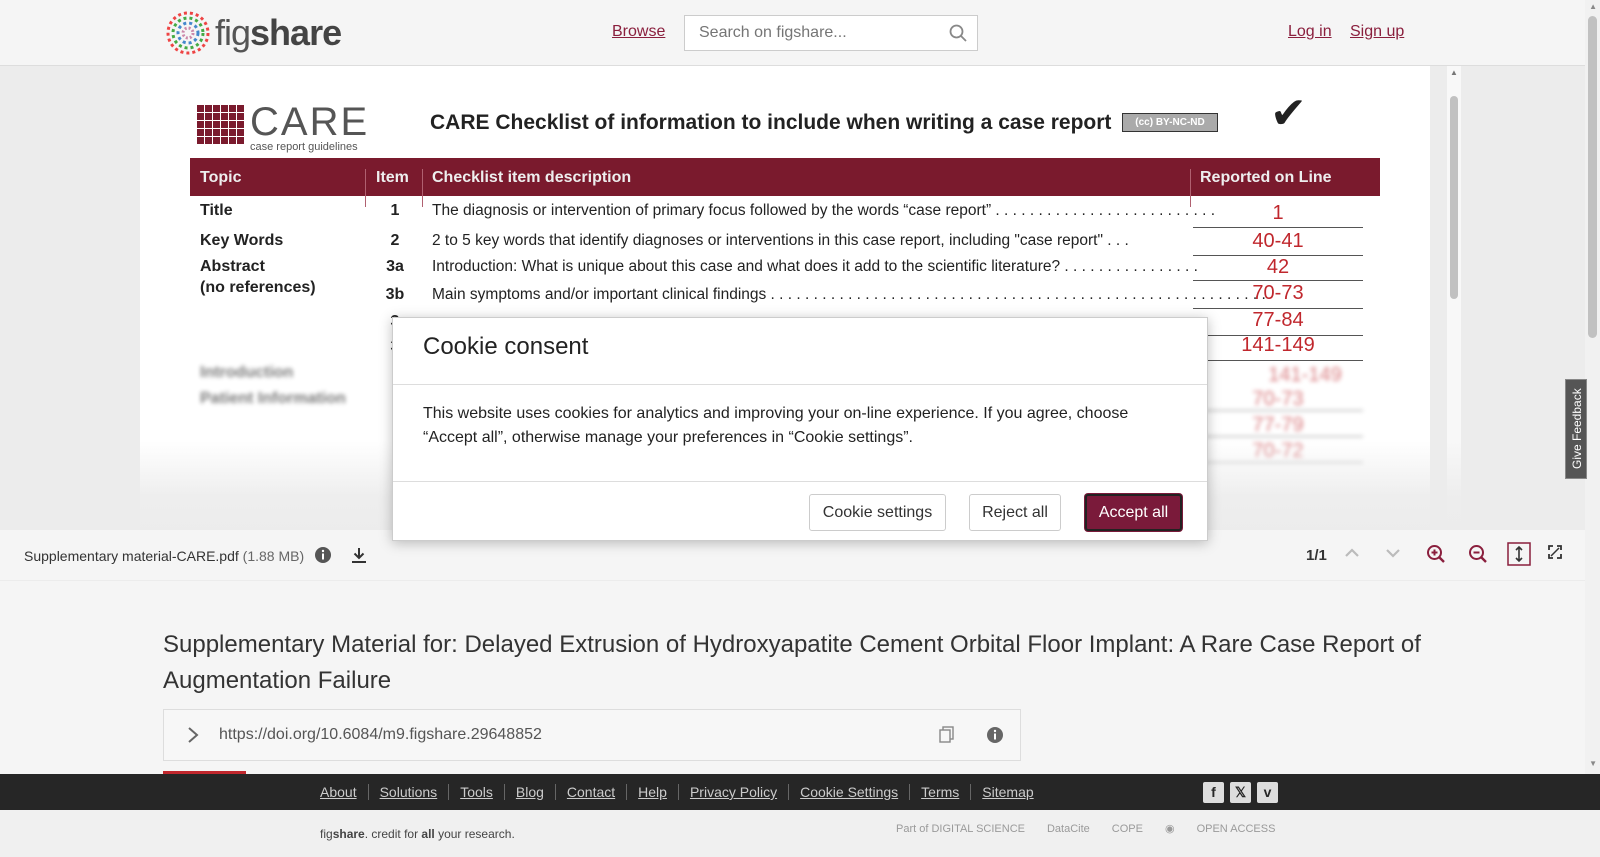 The height and width of the screenshot is (857, 1600). What do you see at coordinates (1213, 792) in the screenshot?
I see `facebook-icon: f` at bounding box center [1213, 792].